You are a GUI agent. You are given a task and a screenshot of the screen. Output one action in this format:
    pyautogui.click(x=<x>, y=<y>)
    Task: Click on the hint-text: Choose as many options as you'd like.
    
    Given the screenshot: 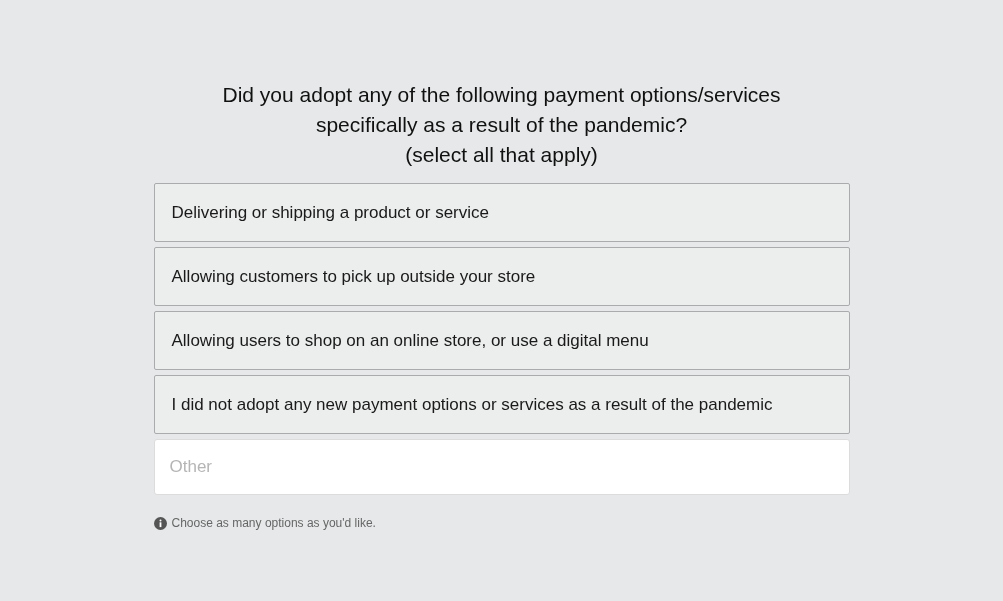 What is the action you would take?
    pyautogui.click(x=273, y=523)
    